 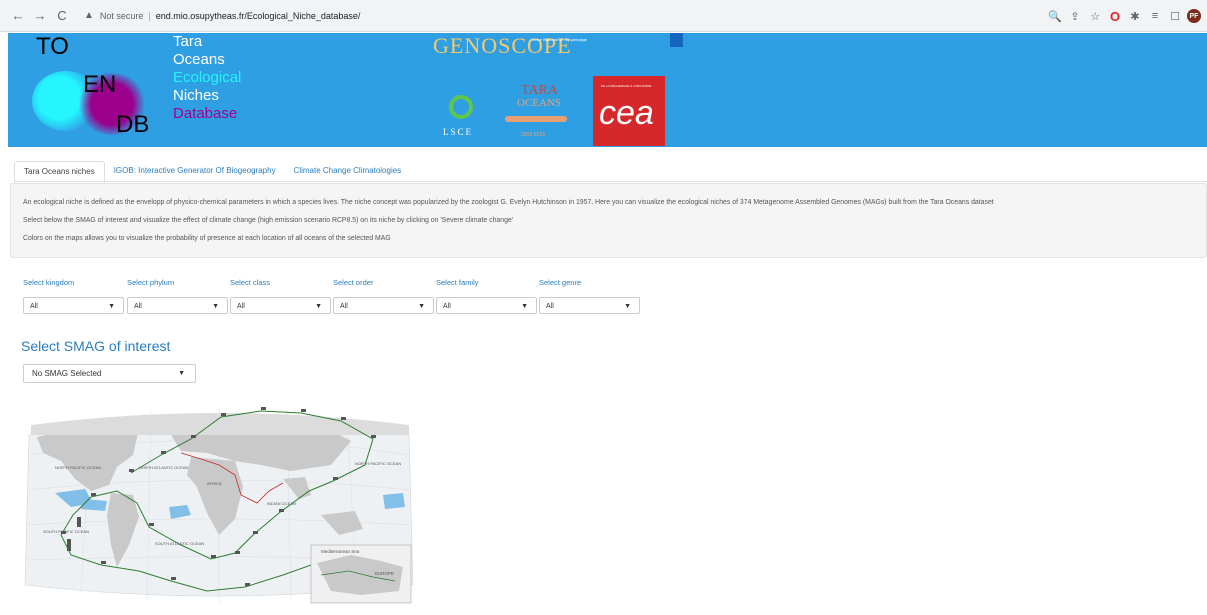 I want to click on smag-select-value: No SMAG Selected, so click(x=67, y=373).